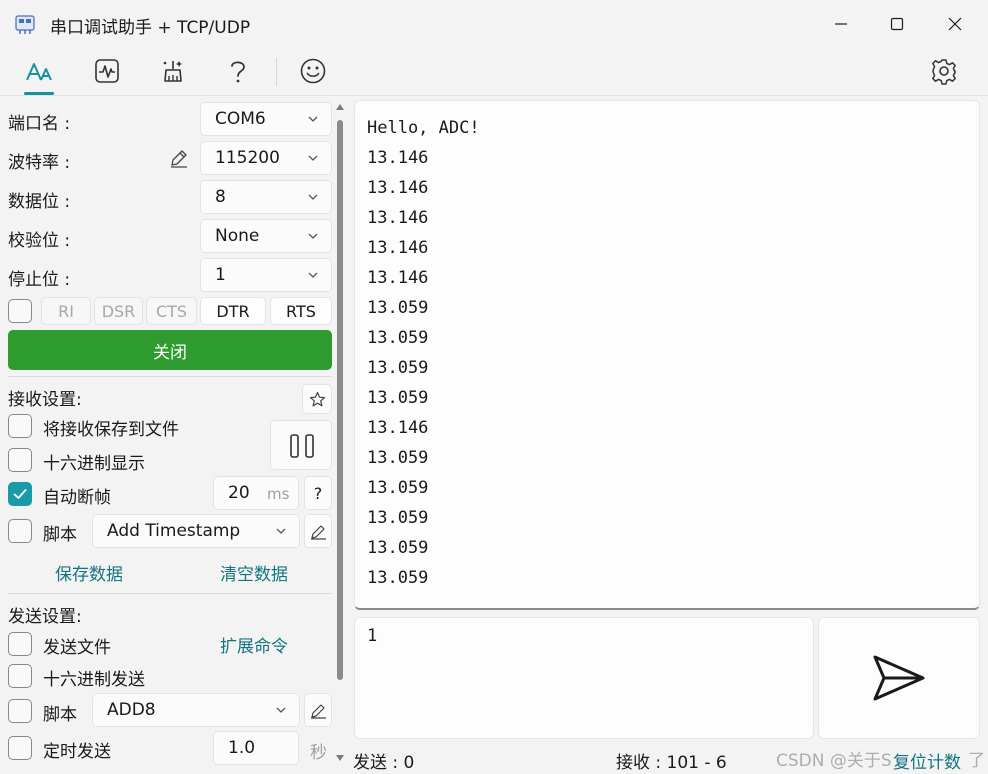 The height and width of the screenshot is (774, 988). I want to click on databits-select: 8, so click(266, 197).